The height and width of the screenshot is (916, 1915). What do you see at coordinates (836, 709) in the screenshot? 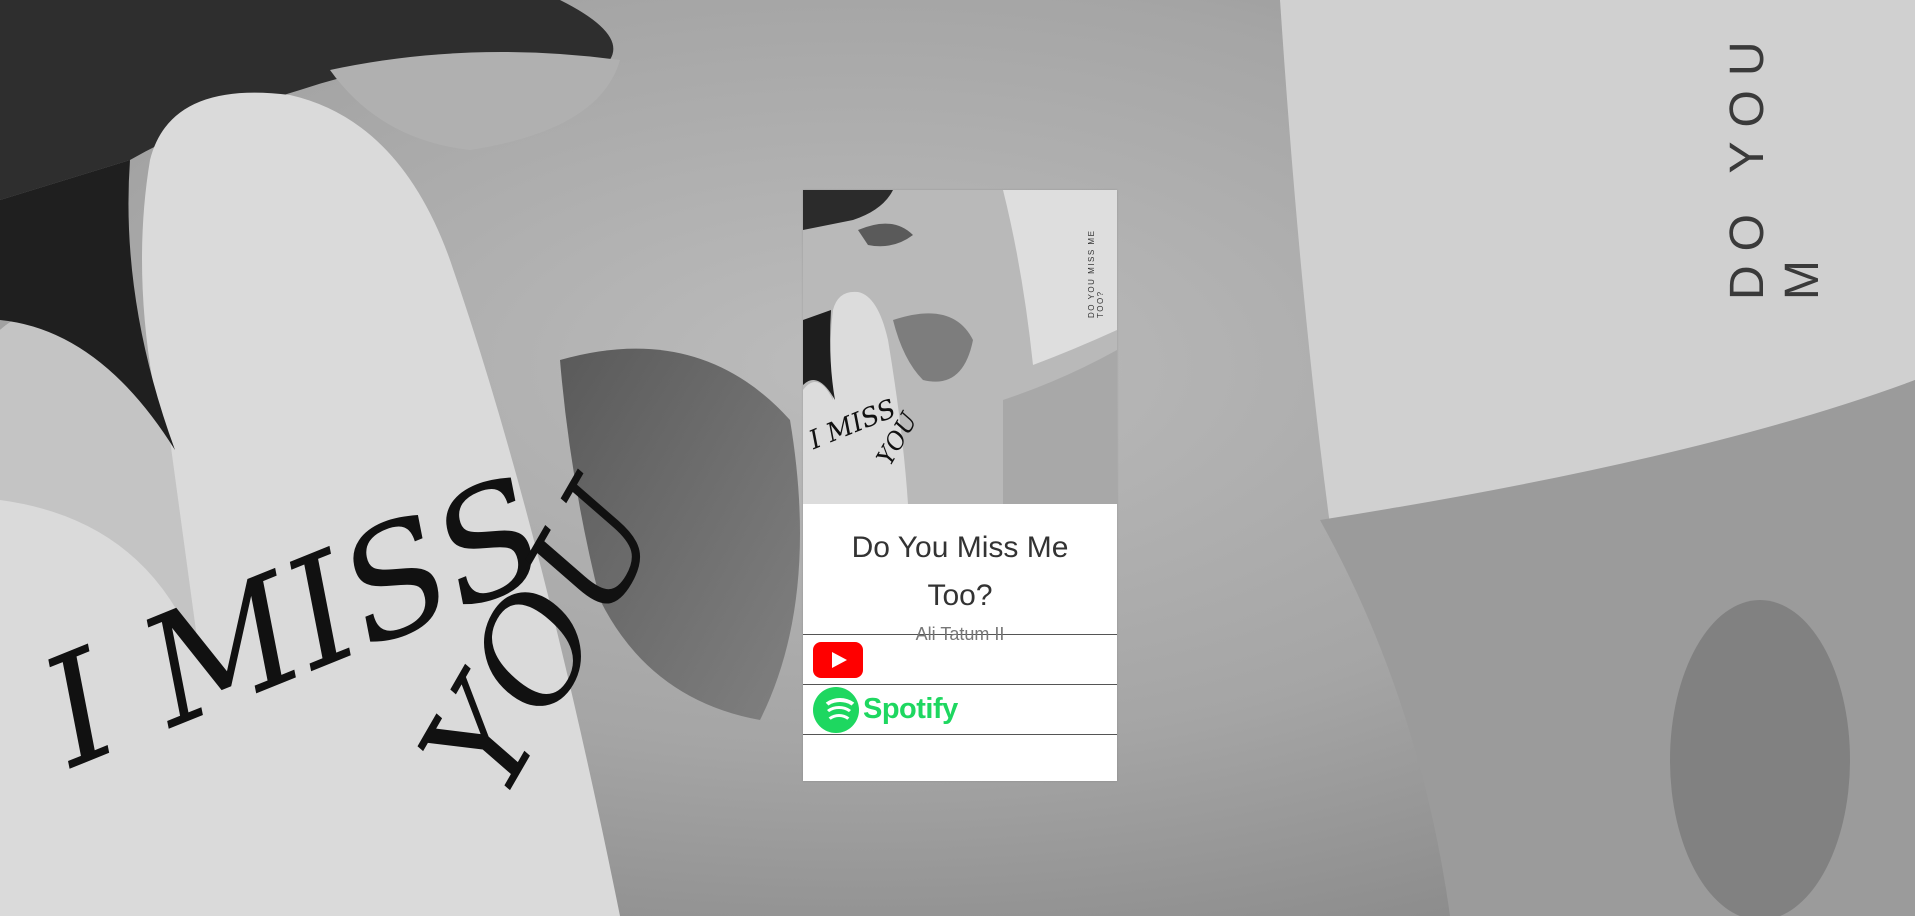
I see `spotify-logo-icon` at bounding box center [836, 709].